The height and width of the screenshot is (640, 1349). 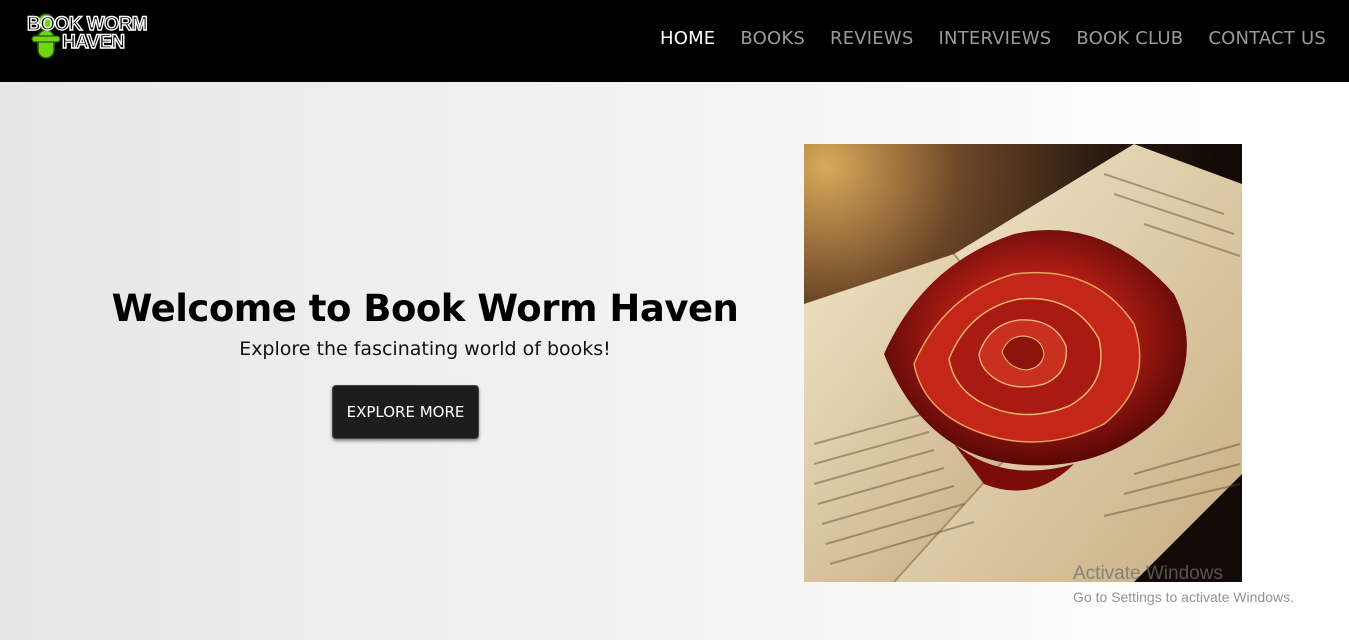 I want to click on nav-item: INTERVIEWS, so click(x=995, y=38).